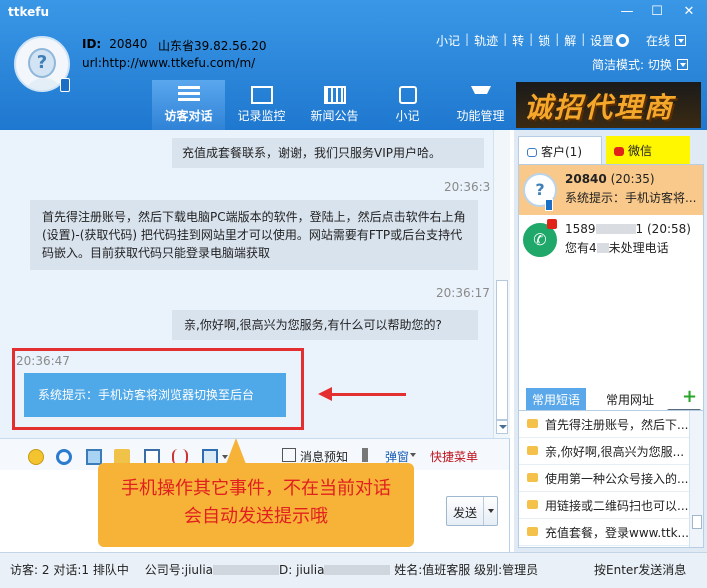 Image resolution: width=707 pixels, height=588 pixels. Describe the element at coordinates (302, 570) in the screenshot. I see `agent-id: D: jiulia` at that location.